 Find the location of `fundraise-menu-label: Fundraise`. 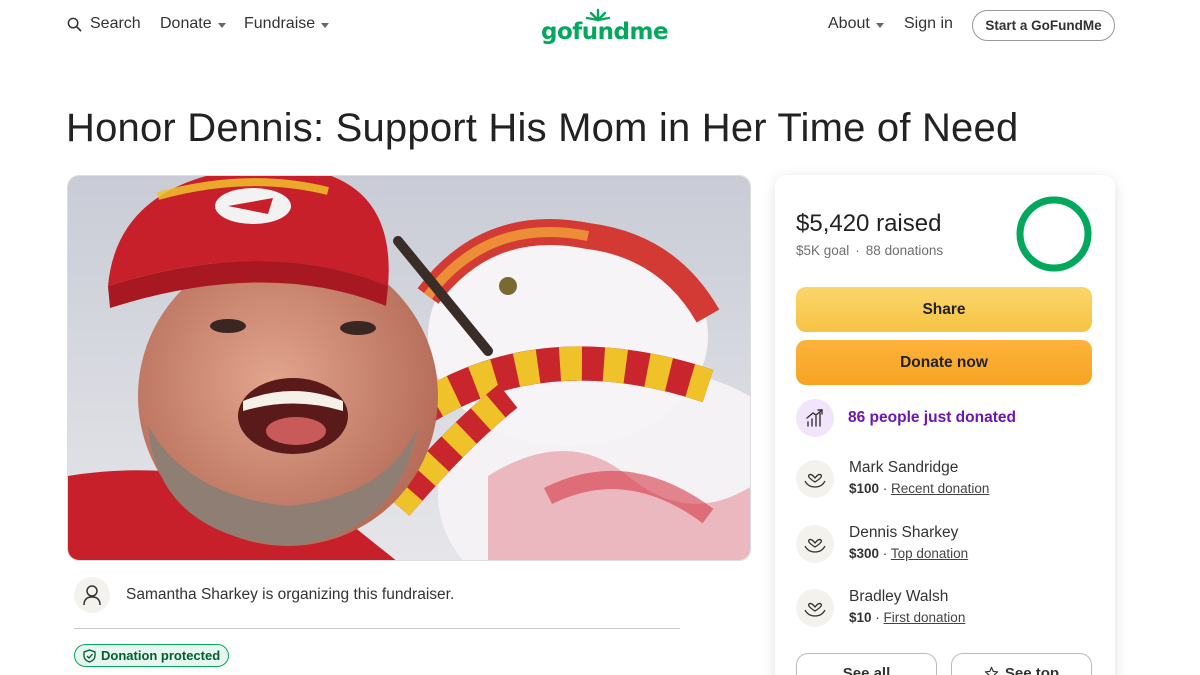

fundraise-menu-label: Fundraise is located at coordinates (280, 23).